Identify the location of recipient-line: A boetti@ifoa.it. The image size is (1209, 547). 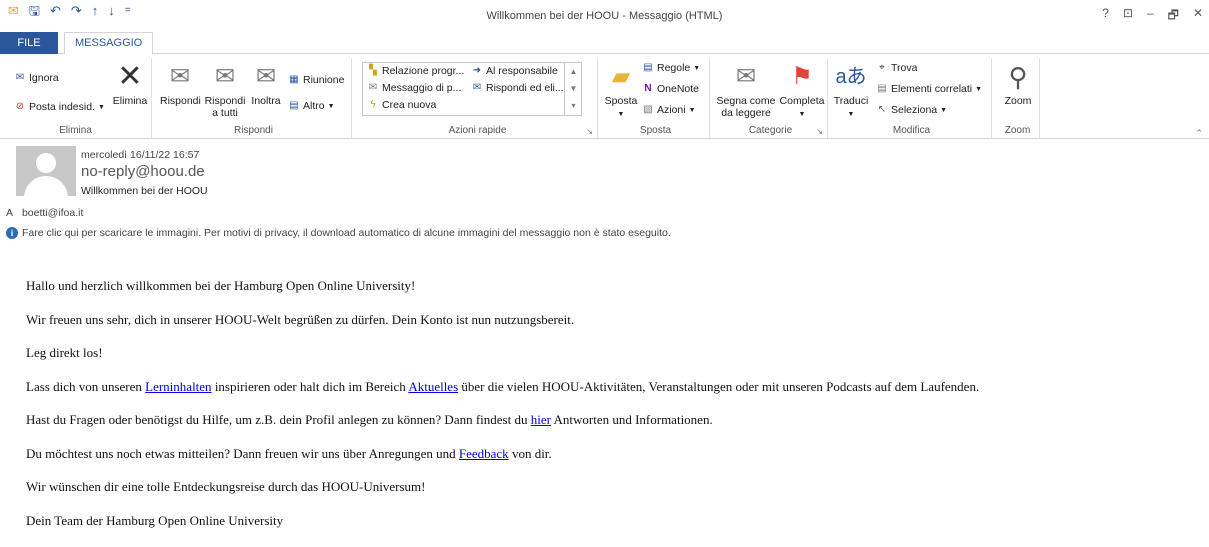
(44, 213).